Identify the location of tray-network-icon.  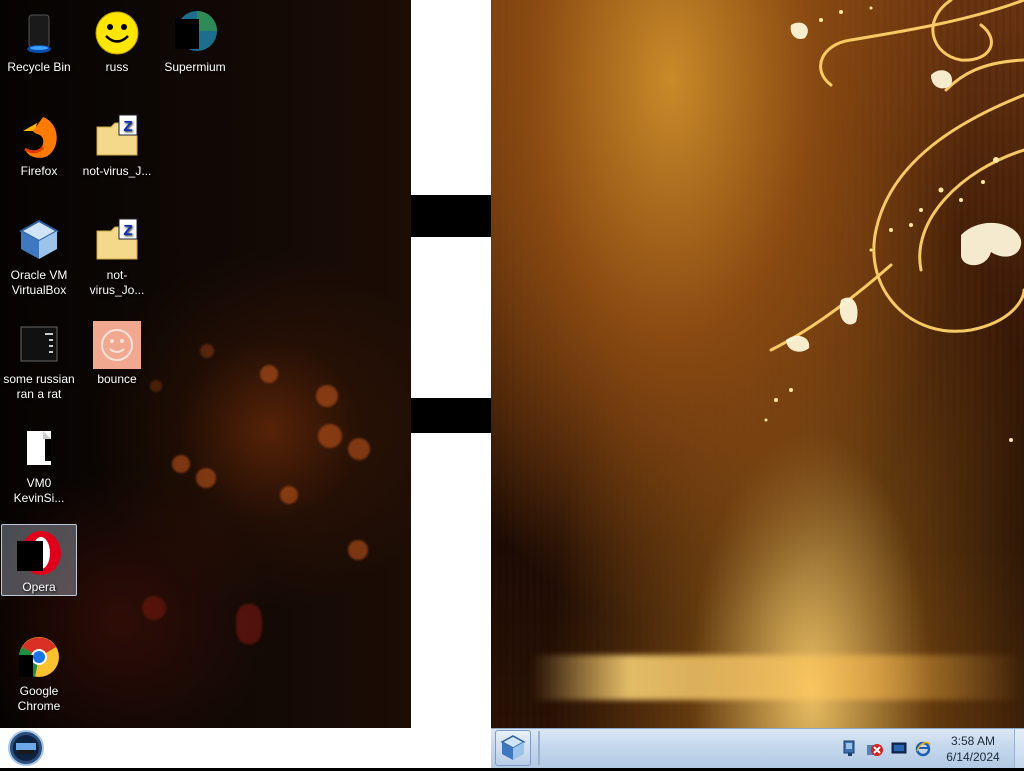
(850, 748).